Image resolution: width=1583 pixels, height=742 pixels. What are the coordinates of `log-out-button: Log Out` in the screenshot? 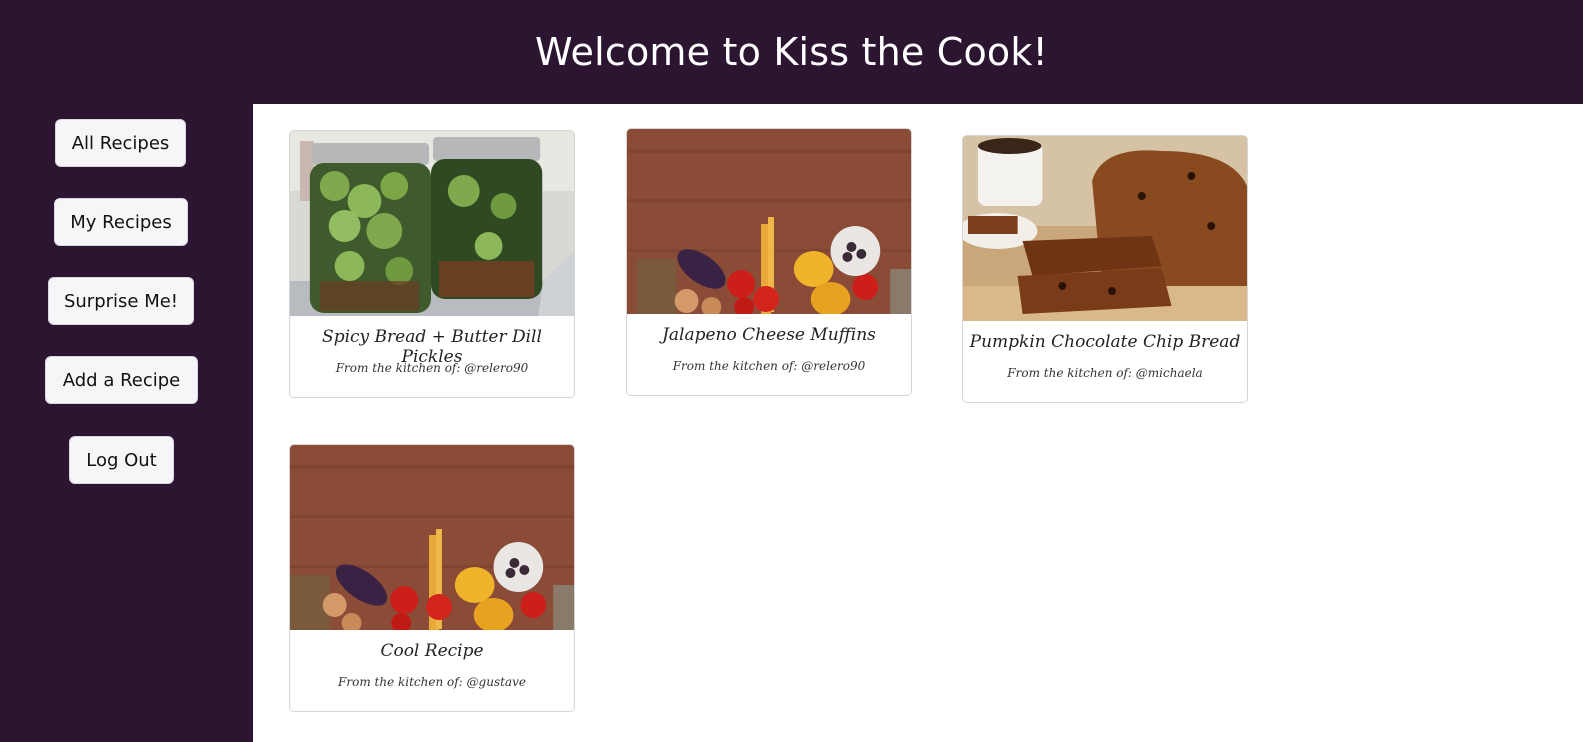 It's located at (121, 460).